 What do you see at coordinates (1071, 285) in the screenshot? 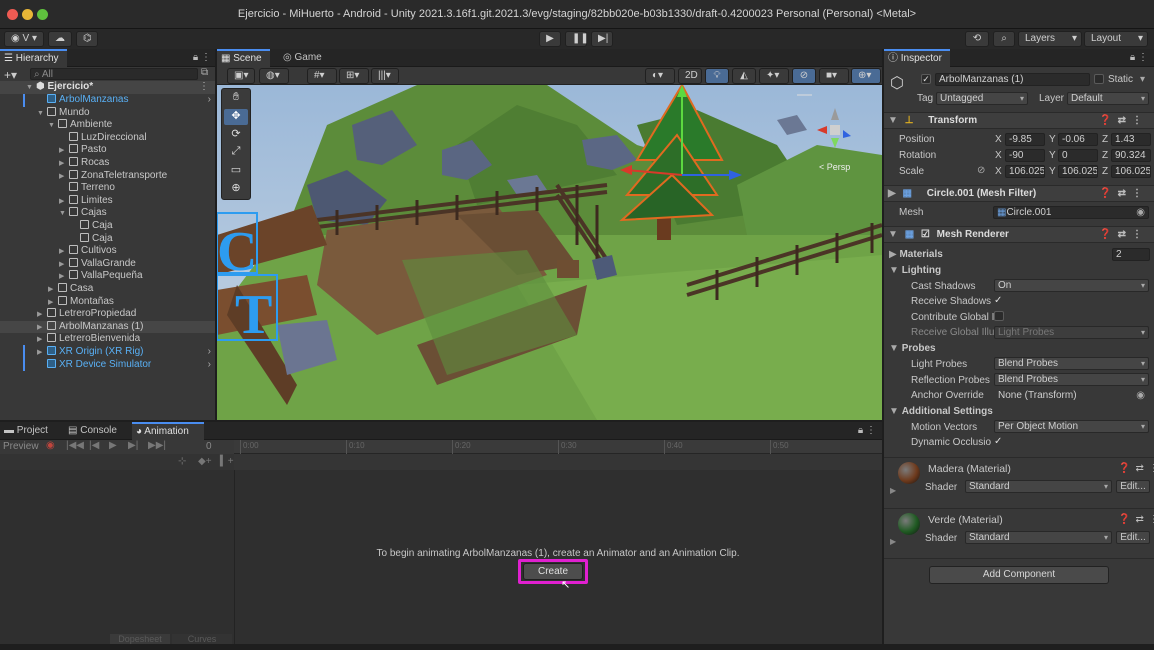
I see `cast-shadows-dropdown: On` at bounding box center [1071, 285].